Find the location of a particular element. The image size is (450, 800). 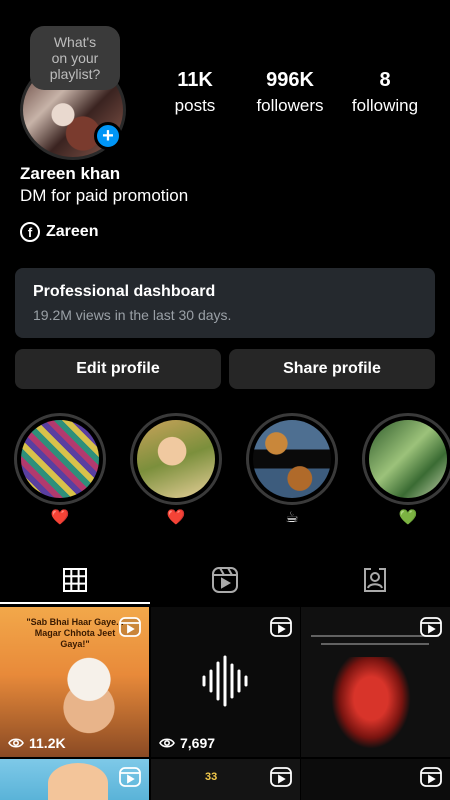

post-text-line is located at coordinates (375, 644).